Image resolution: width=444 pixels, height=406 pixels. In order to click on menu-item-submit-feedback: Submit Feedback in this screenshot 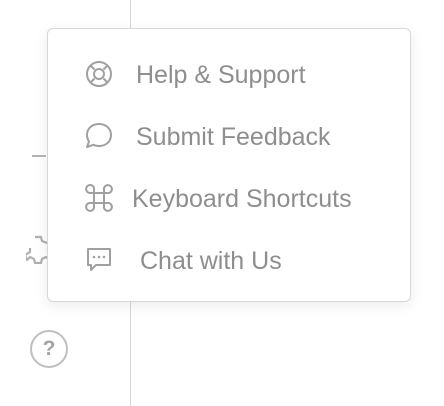, I will do `click(229, 135)`.